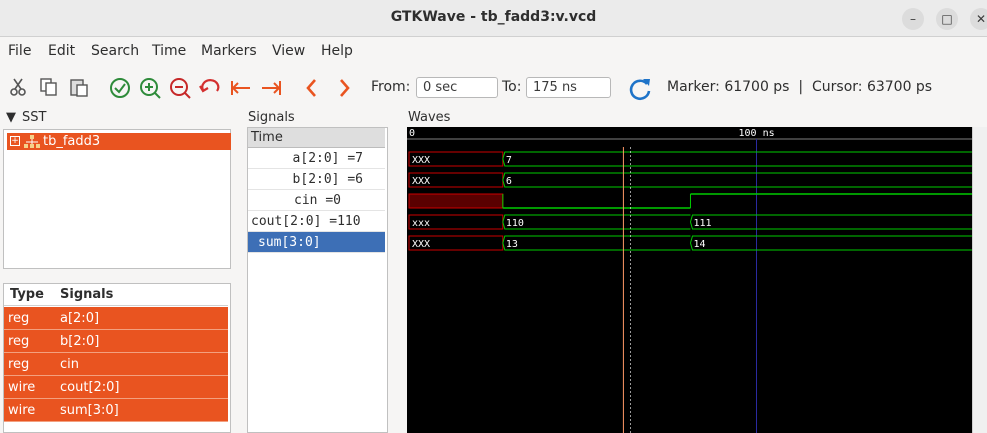 The height and width of the screenshot is (433, 987). What do you see at coordinates (316, 158) in the screenshot?
I see `signal-row-a: a[2:0] =7` at bounding box center [316, 158].